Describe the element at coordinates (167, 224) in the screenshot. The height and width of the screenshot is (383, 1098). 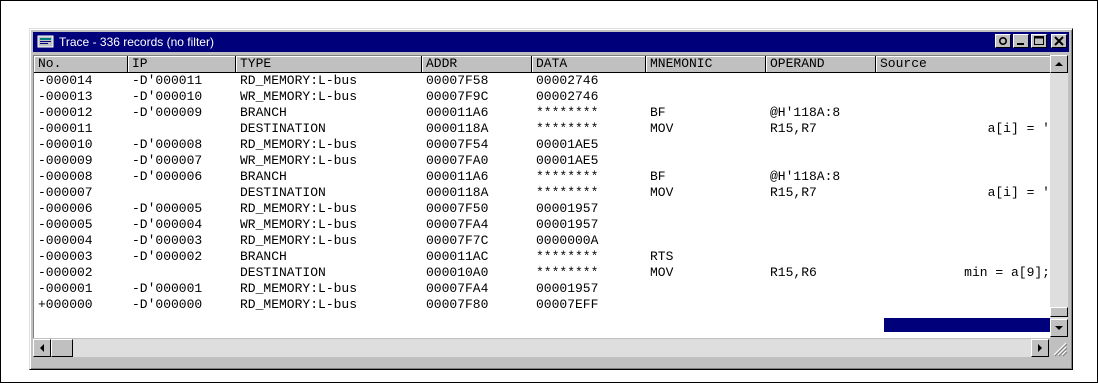
I see `cell-ip: -D'000004` at that location.